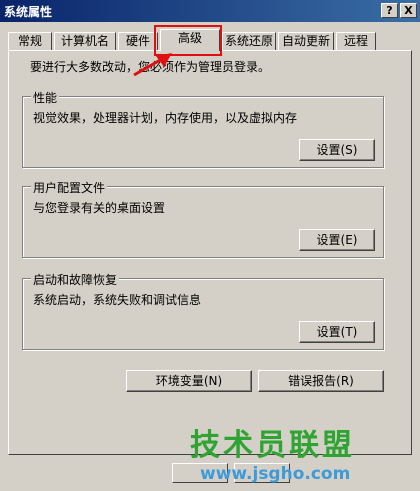 The width and height of the screenshot is (420, 491). I want to click on tab-advanced: 高级, so click(190, 40).